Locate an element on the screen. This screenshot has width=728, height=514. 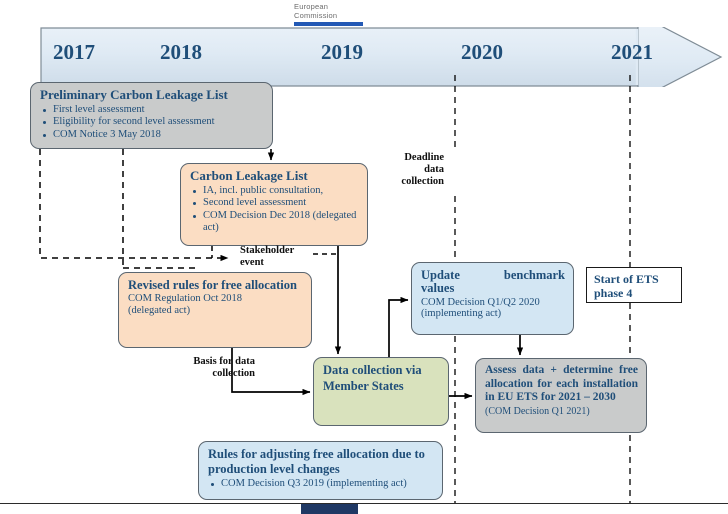
box-title: Data collection via Member States is located at coordinates (372, 378).